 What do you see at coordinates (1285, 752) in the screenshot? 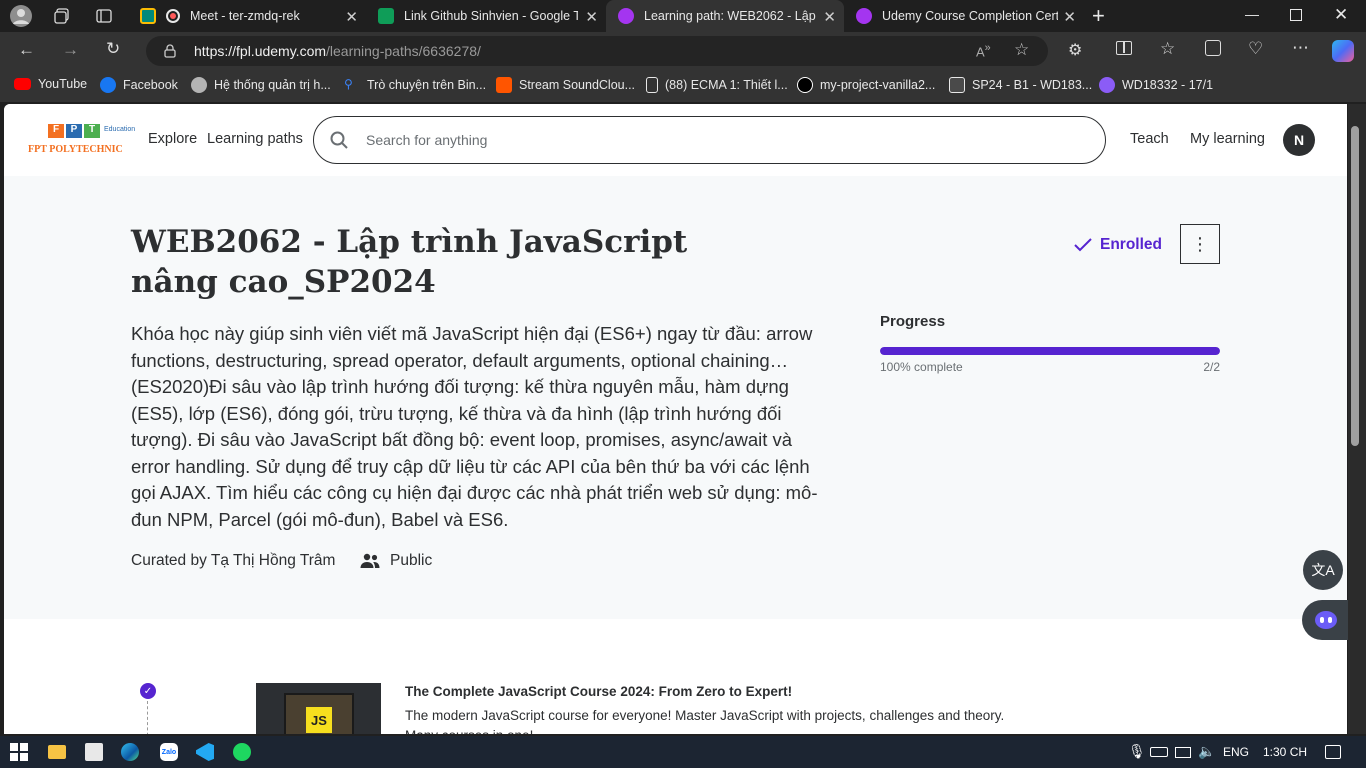
I see `clock: 1:30 CH` at bounding box center [1285, 752].